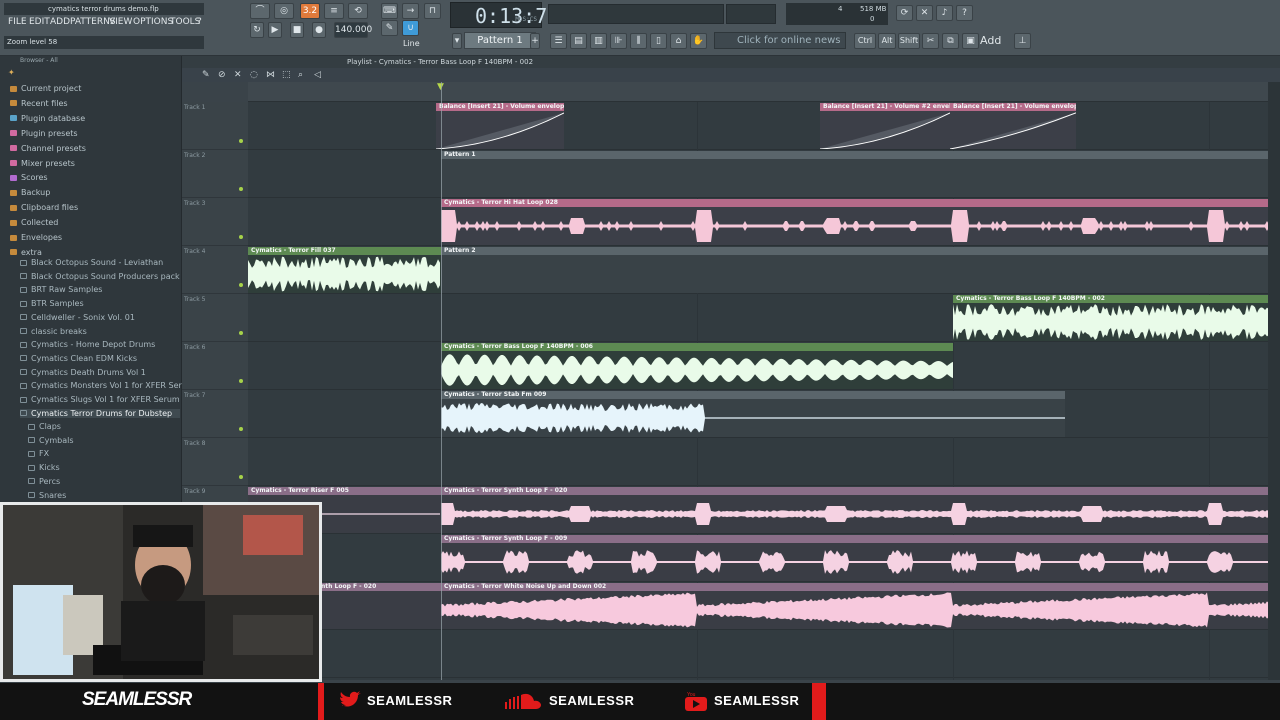 The image size is (1280, 720). What do you see at coordinates (26, 252) in the screenshot?
I see `browser-item: extra` at bounding box center [26, 252].